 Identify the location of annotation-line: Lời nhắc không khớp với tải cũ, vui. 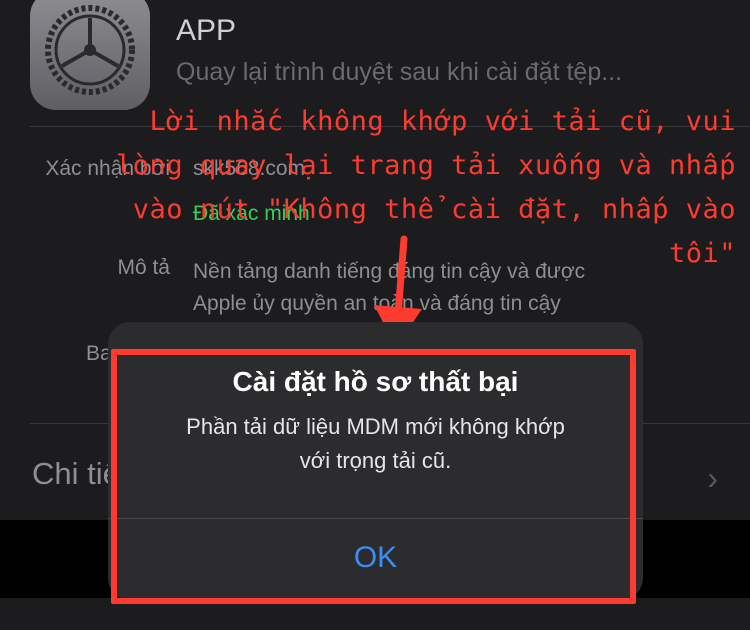
(442, 121).